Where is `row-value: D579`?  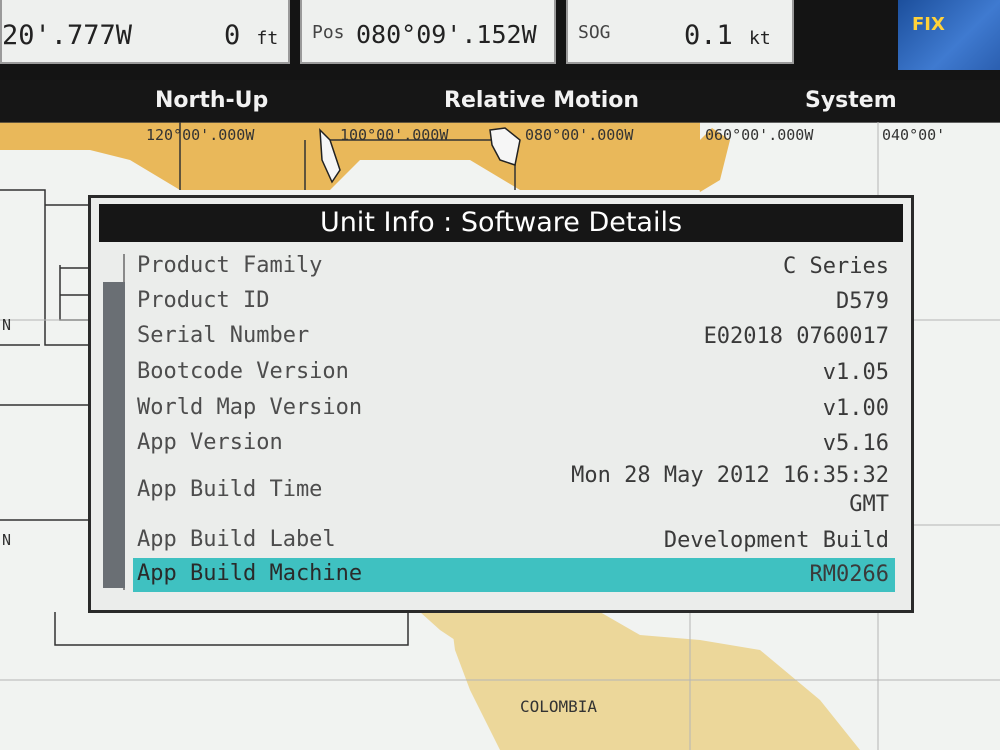 row-value: D579 is located at coordinates (862, 301).